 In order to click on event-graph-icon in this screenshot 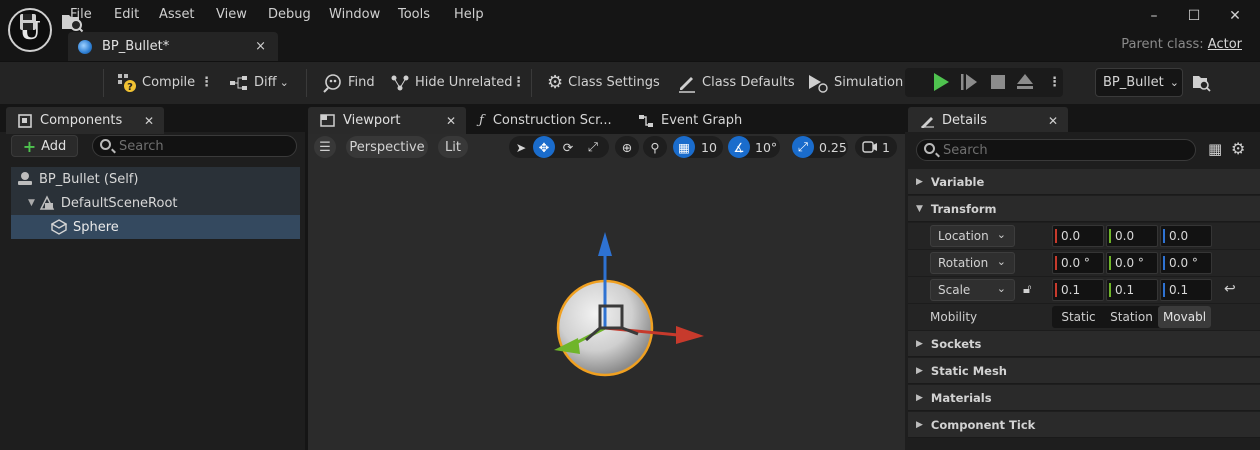, I will do `click(646, 120)`.